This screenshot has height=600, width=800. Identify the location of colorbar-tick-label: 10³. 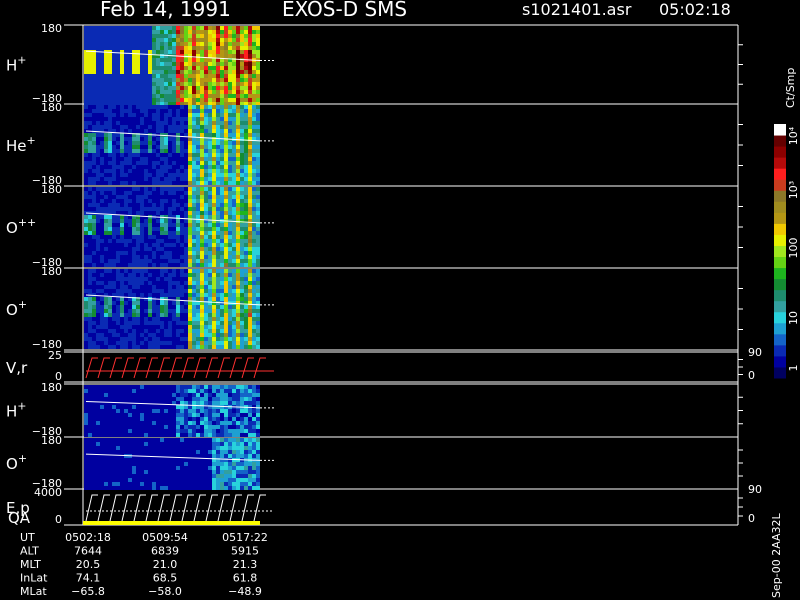
(793, 190).